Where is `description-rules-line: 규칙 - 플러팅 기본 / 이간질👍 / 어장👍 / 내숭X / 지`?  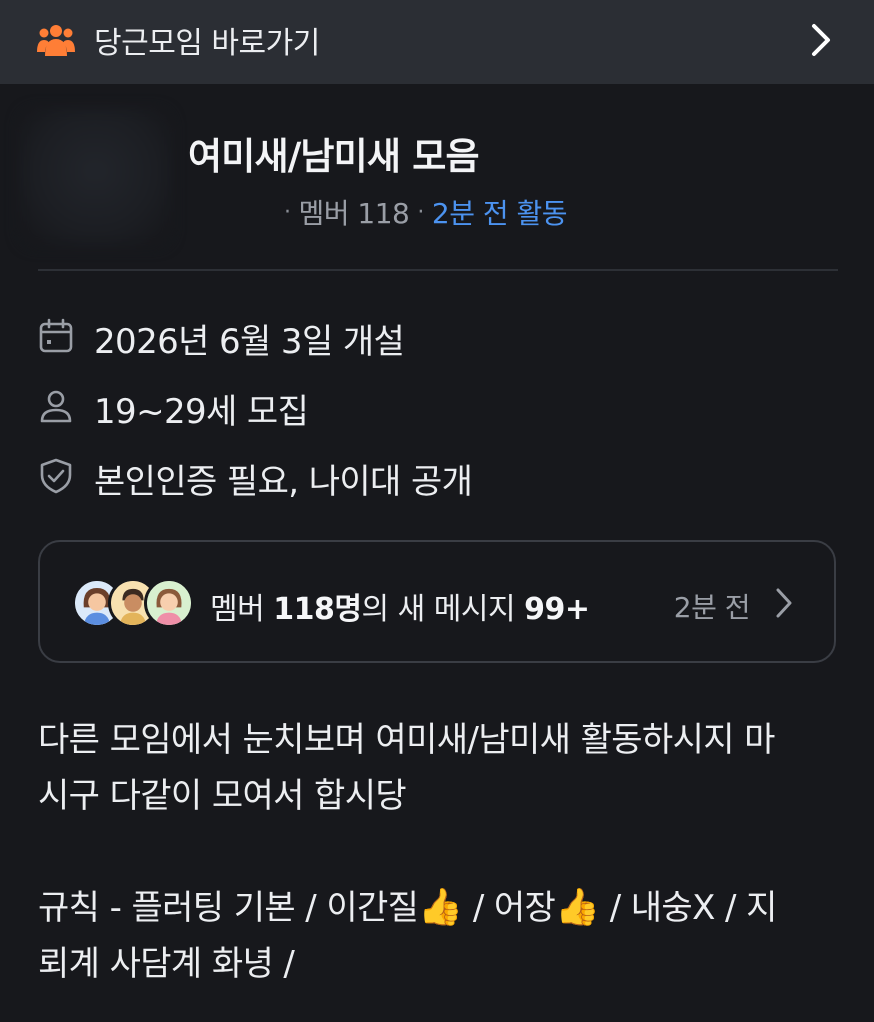
description-rules-line: 규칙 - 플러팅 기본 / 이간질👍 / 어장👍 / 내숭X / 지 is located at coordinates (438, 908).